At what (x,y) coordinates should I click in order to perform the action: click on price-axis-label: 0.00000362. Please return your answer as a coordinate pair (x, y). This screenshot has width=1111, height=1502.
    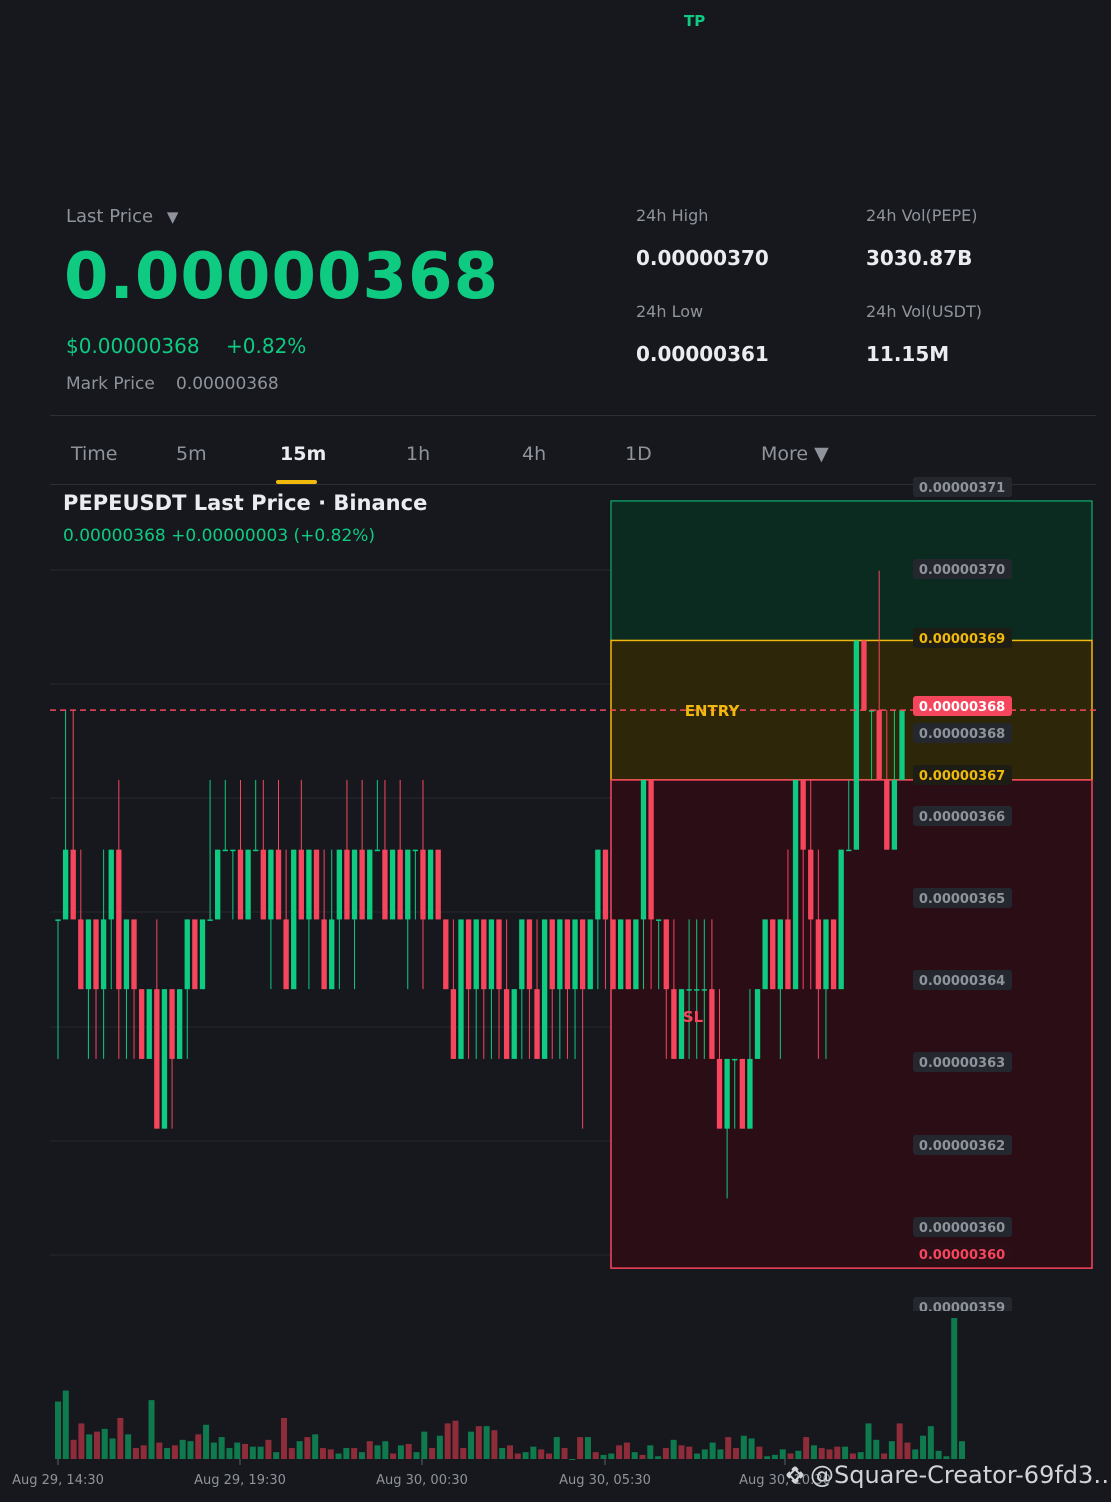
    Looking at the image, I should click on (962, 1146).